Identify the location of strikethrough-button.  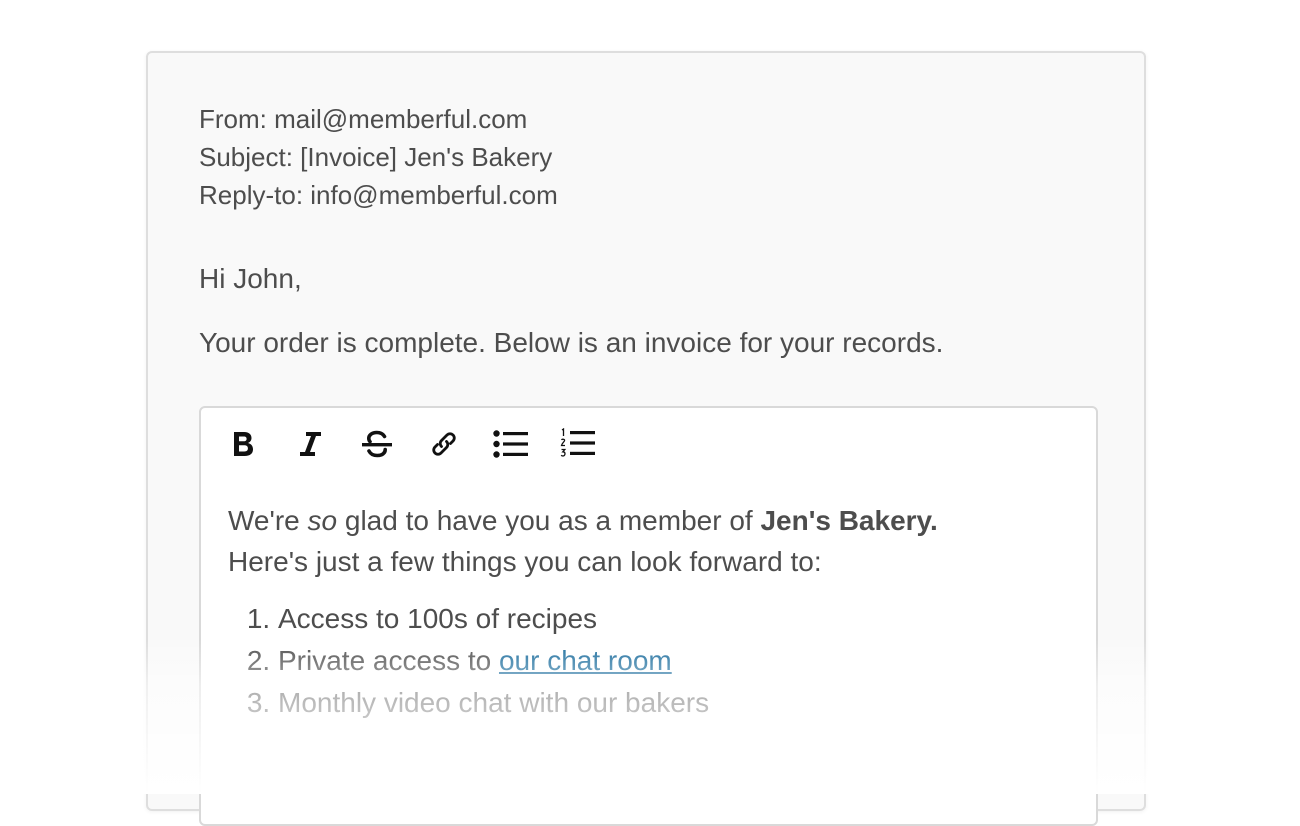
(377, 444).